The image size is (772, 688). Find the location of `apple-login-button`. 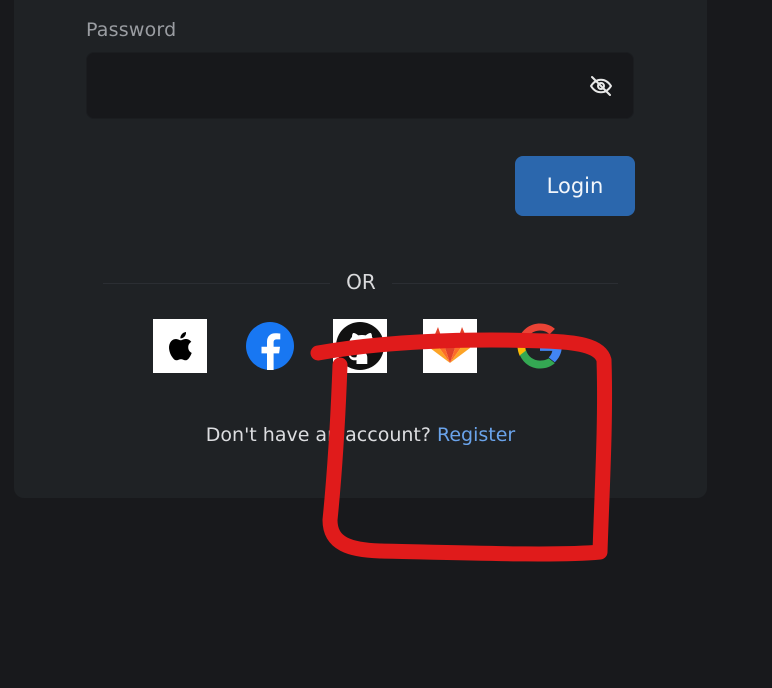

apple-login-button is located at coordinates (180, 346).